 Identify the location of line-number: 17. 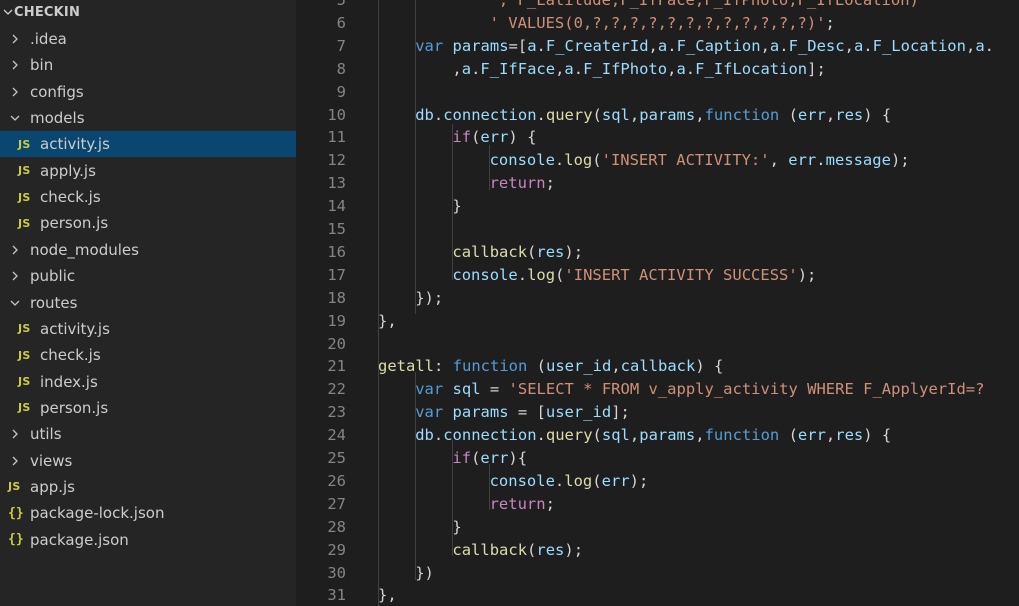
(336, 274).